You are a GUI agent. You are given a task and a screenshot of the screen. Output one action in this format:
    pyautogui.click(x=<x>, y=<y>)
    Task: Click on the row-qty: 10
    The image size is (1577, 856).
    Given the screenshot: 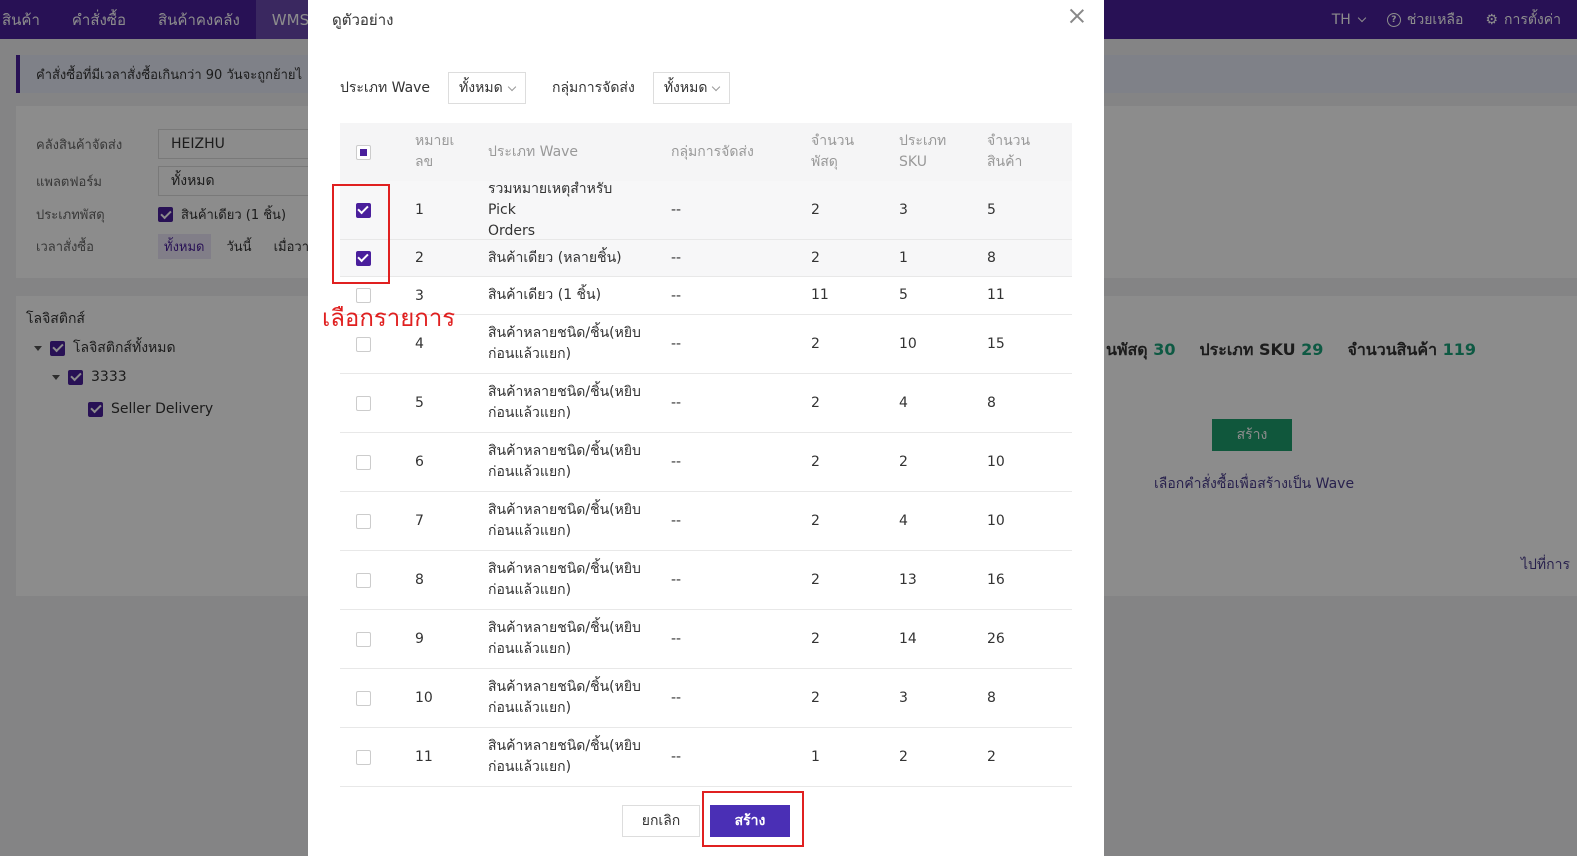 What is the action you would take?
    pyautogui.click(x=996, y=520)
    